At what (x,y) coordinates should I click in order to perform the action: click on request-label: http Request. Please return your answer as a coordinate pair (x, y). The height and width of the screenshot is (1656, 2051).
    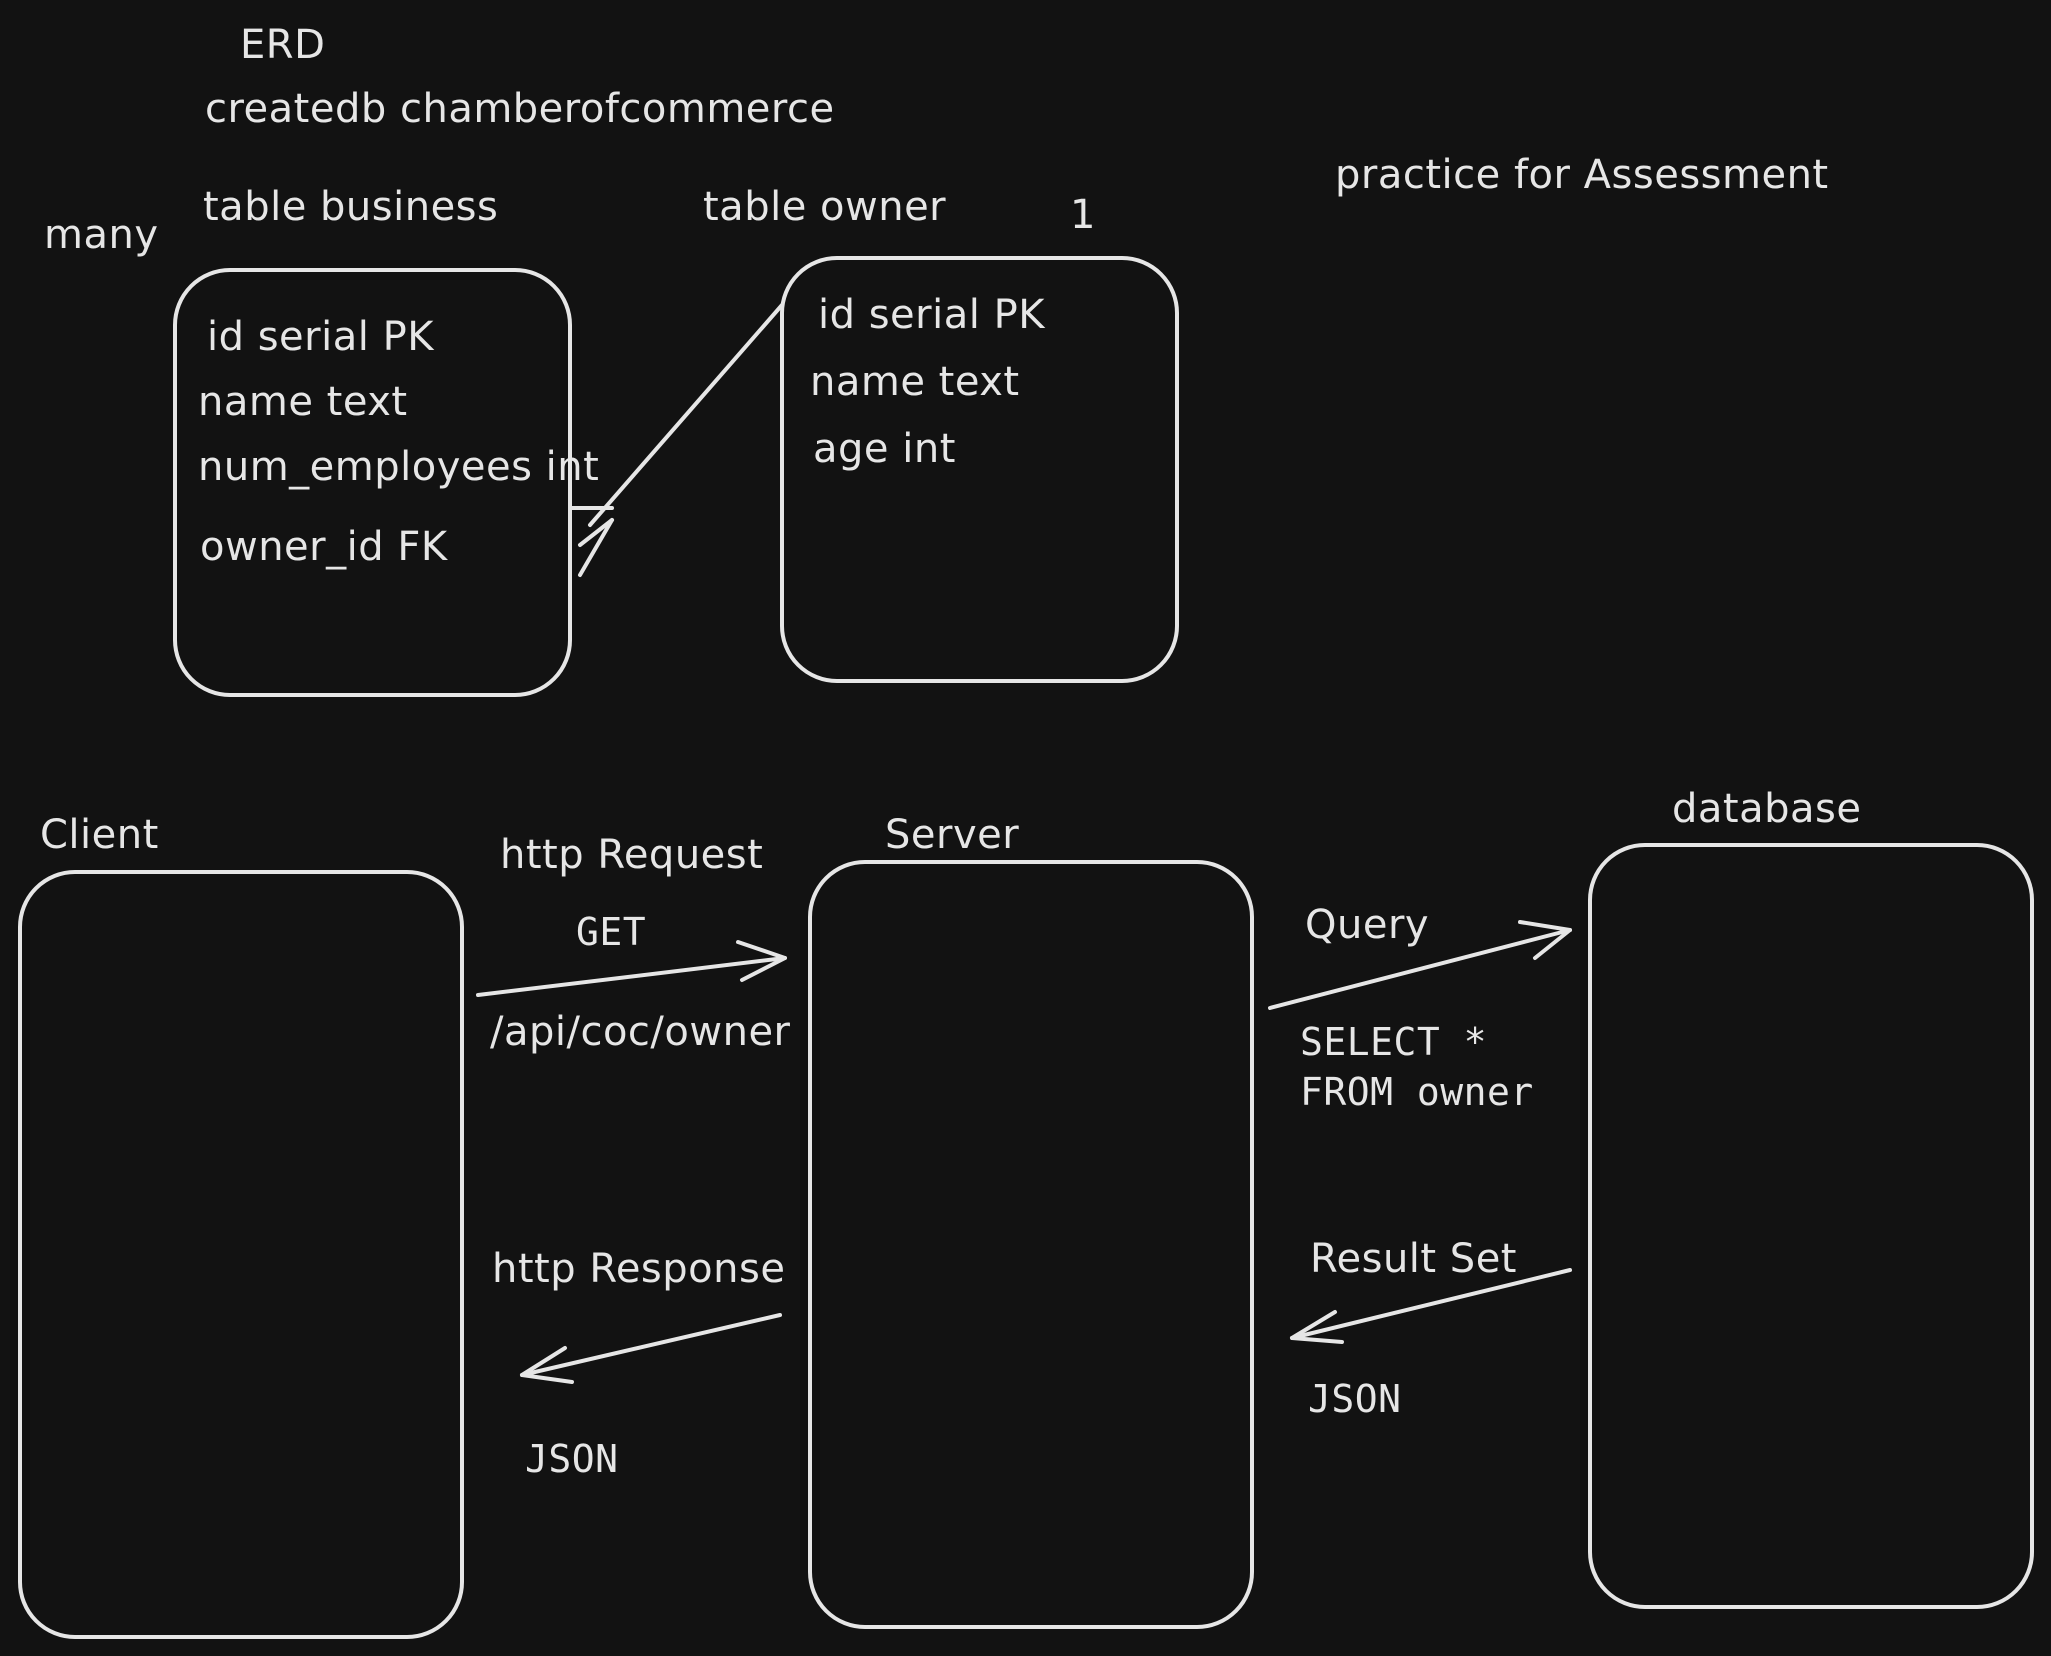
    Looking at the image, I should click on (631, 855).